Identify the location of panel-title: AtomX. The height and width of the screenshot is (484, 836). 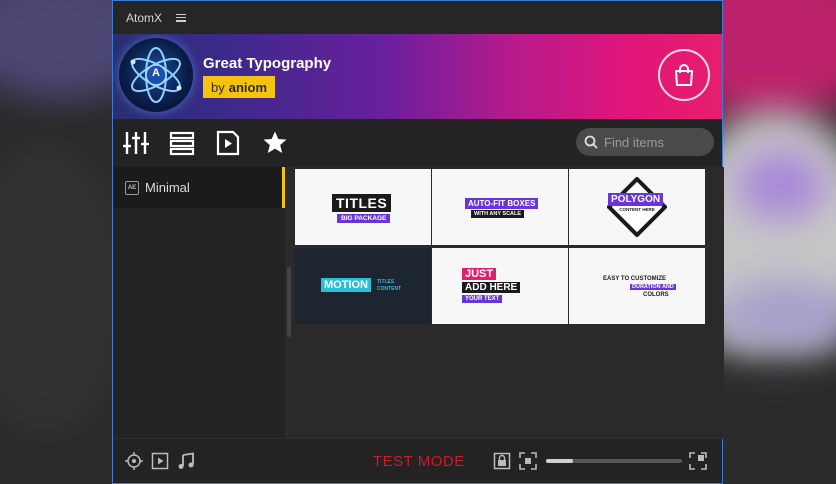
(144, 17).